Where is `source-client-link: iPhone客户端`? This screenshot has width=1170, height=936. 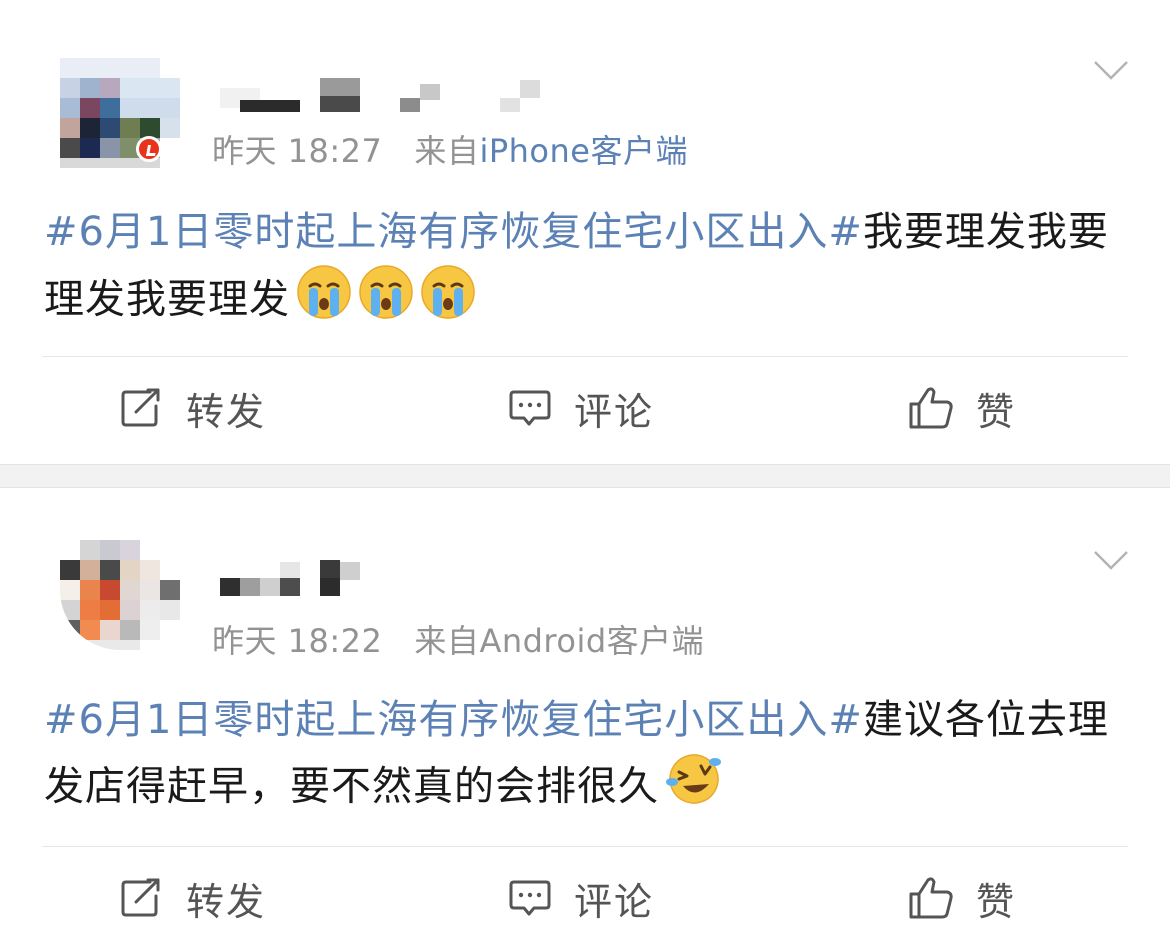 source-client-link: iPhone客户端 is located at coordinates (583, 151).